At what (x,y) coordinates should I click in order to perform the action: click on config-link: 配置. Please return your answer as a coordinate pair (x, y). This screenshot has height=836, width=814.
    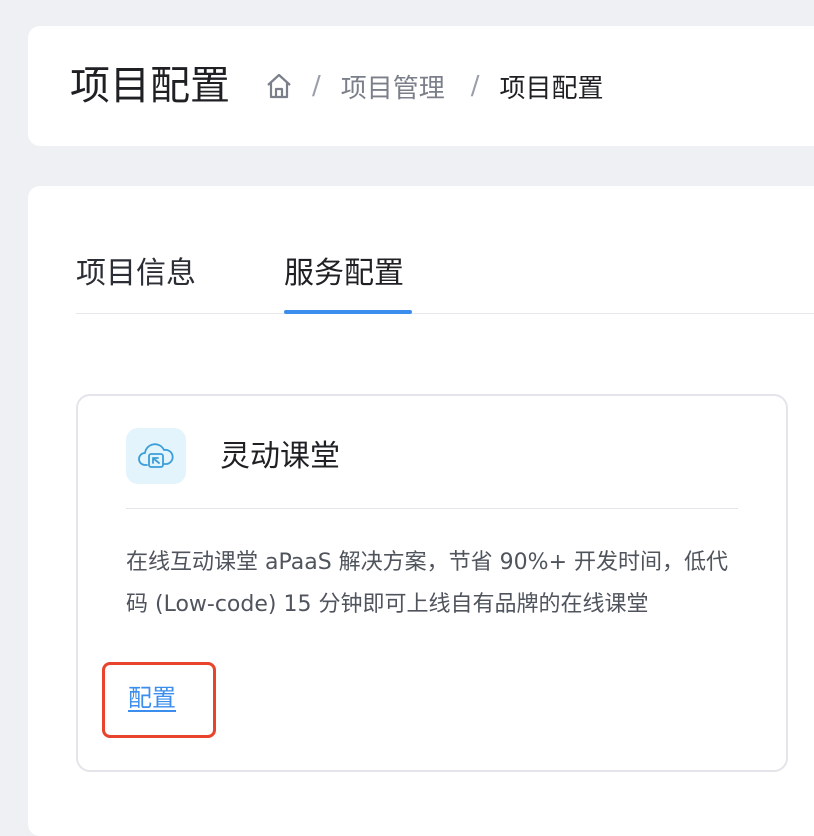
    Looking at the image, I should click on (152, 698).